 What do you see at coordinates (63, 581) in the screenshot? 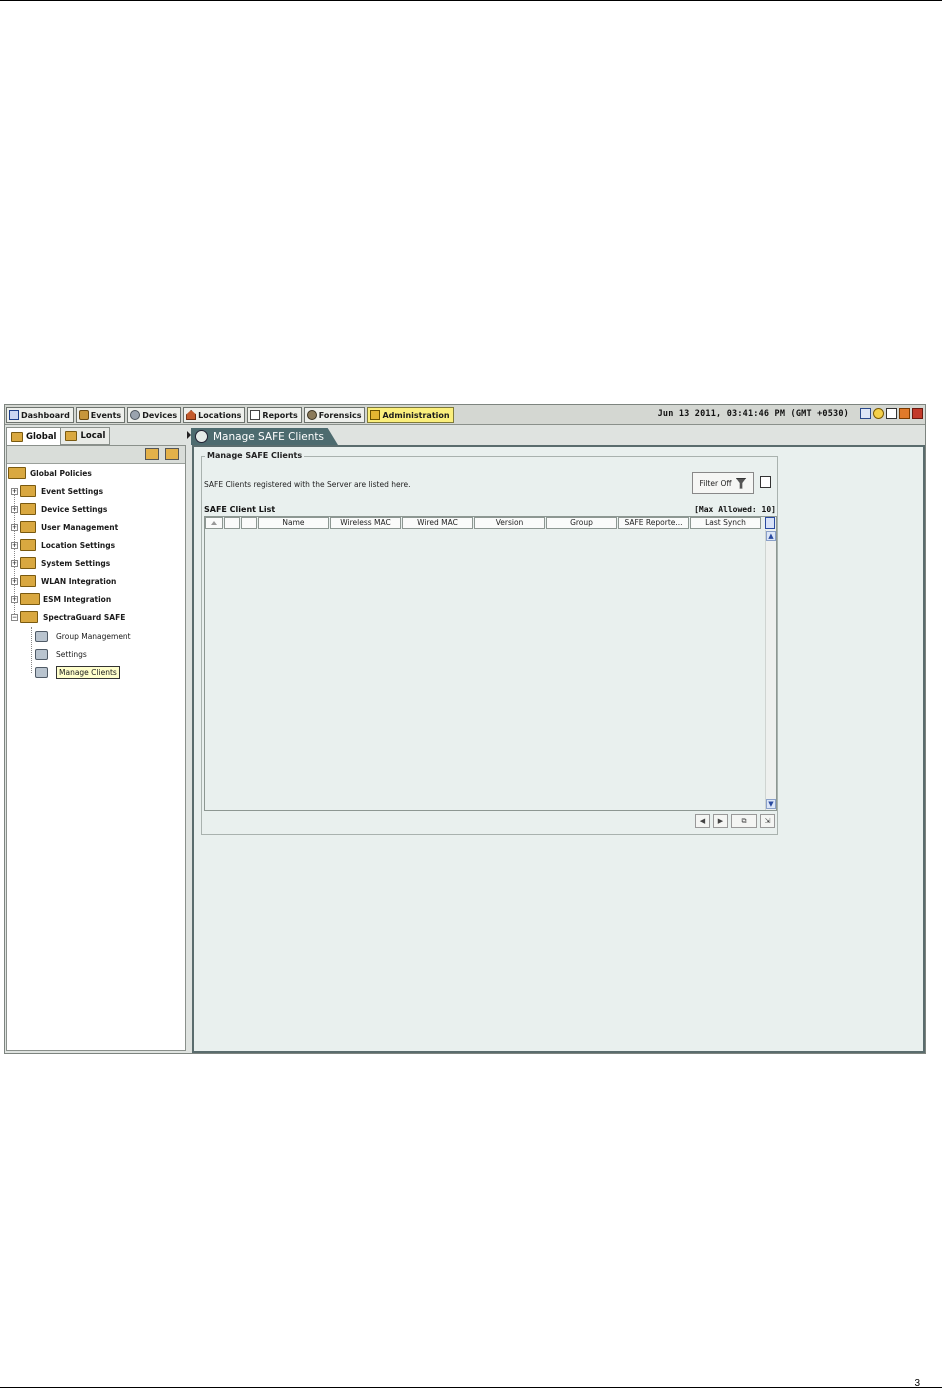
I see `tree-item-wlan-integration: + WLAN Integration` at bounding box center [63, 581].